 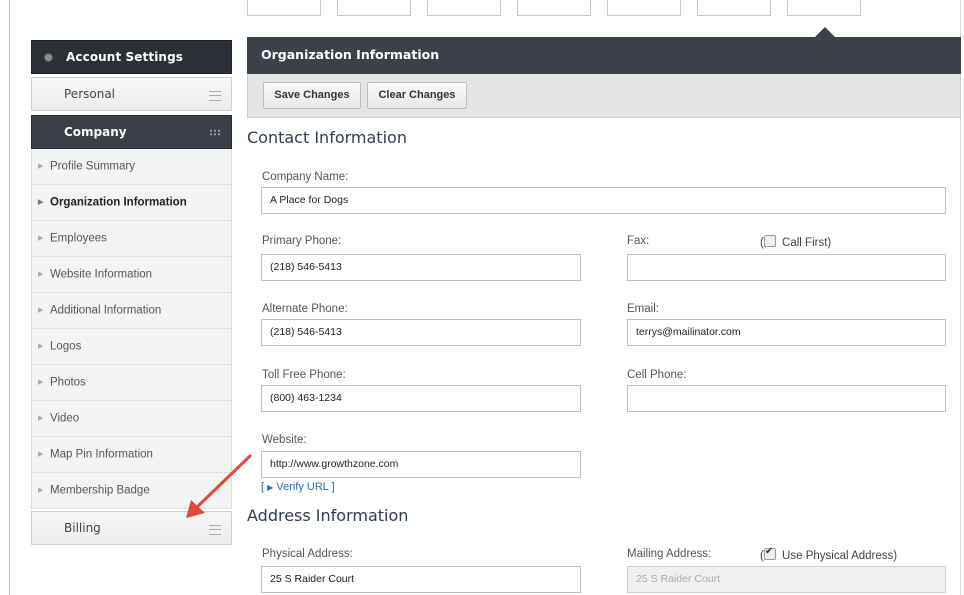 What do you see at coordinates (78, 238) in the screenshot?
I see `sidebar-item-label: Employees` at bounding box center [78, 238].